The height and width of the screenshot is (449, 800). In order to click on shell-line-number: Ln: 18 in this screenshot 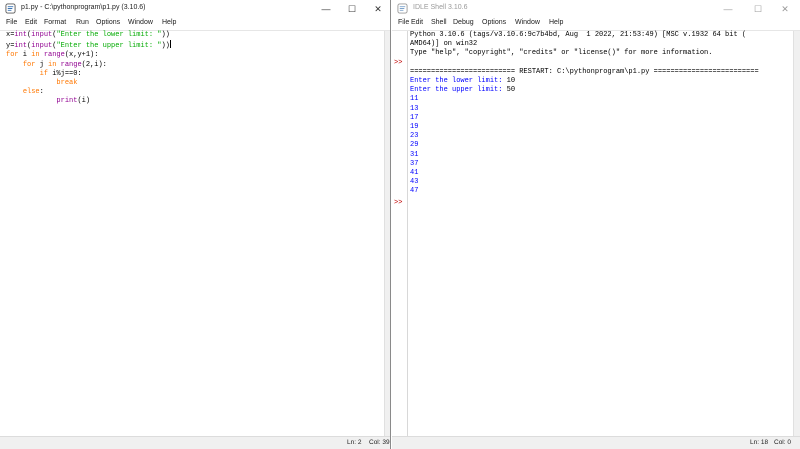, I will do `click(759, 442)`.